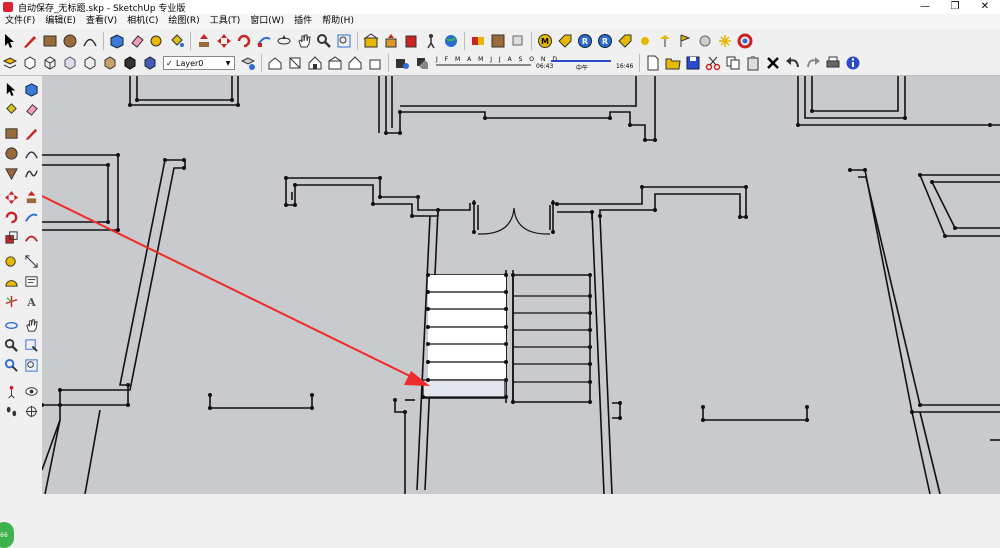 The image size is (1000, 548). I want to click on layer-dropdown: ✓ Layer0 ▼, so click(199, 63).